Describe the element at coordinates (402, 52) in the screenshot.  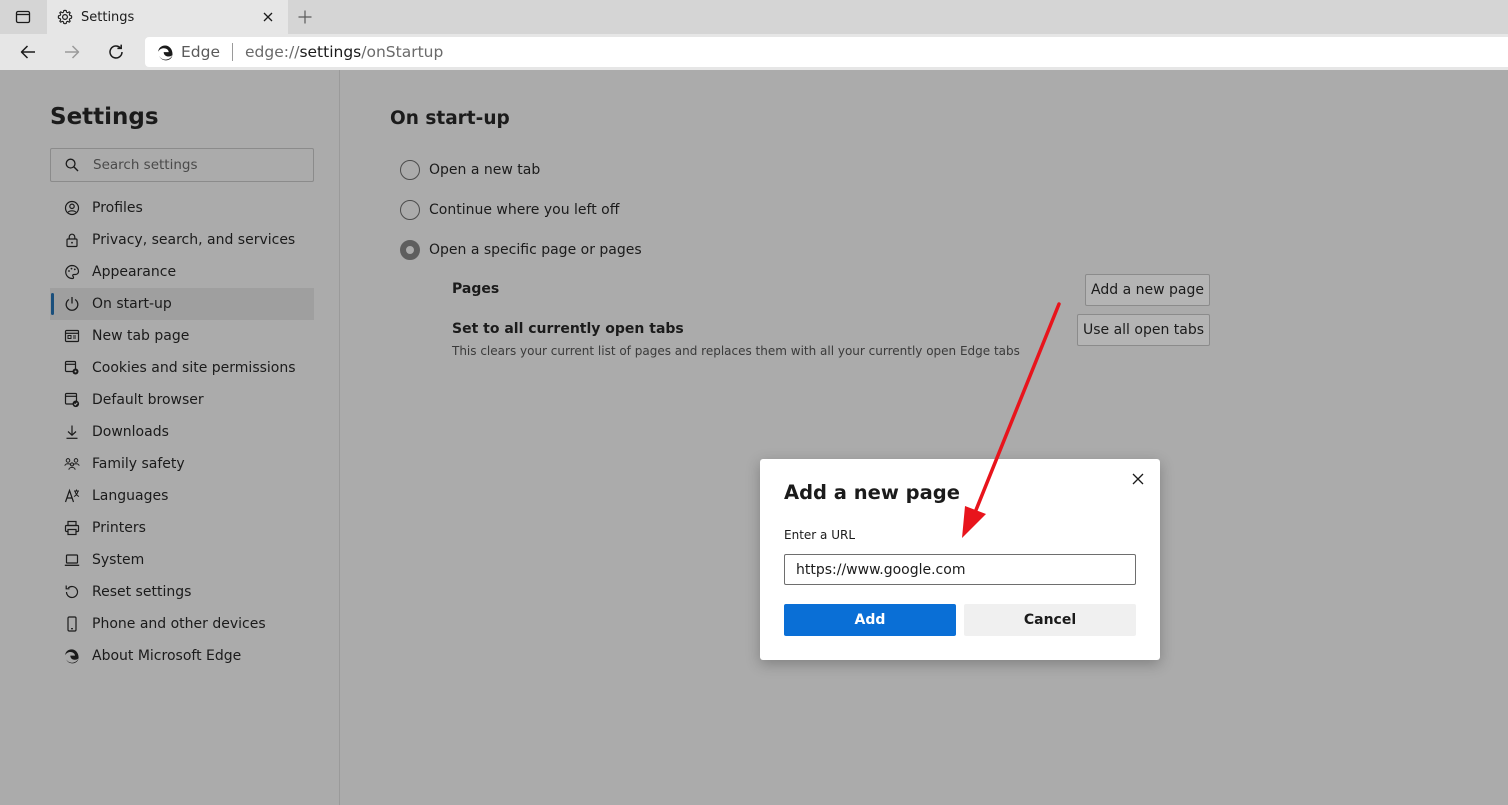
I see `url-path: /onStartup` at that location.